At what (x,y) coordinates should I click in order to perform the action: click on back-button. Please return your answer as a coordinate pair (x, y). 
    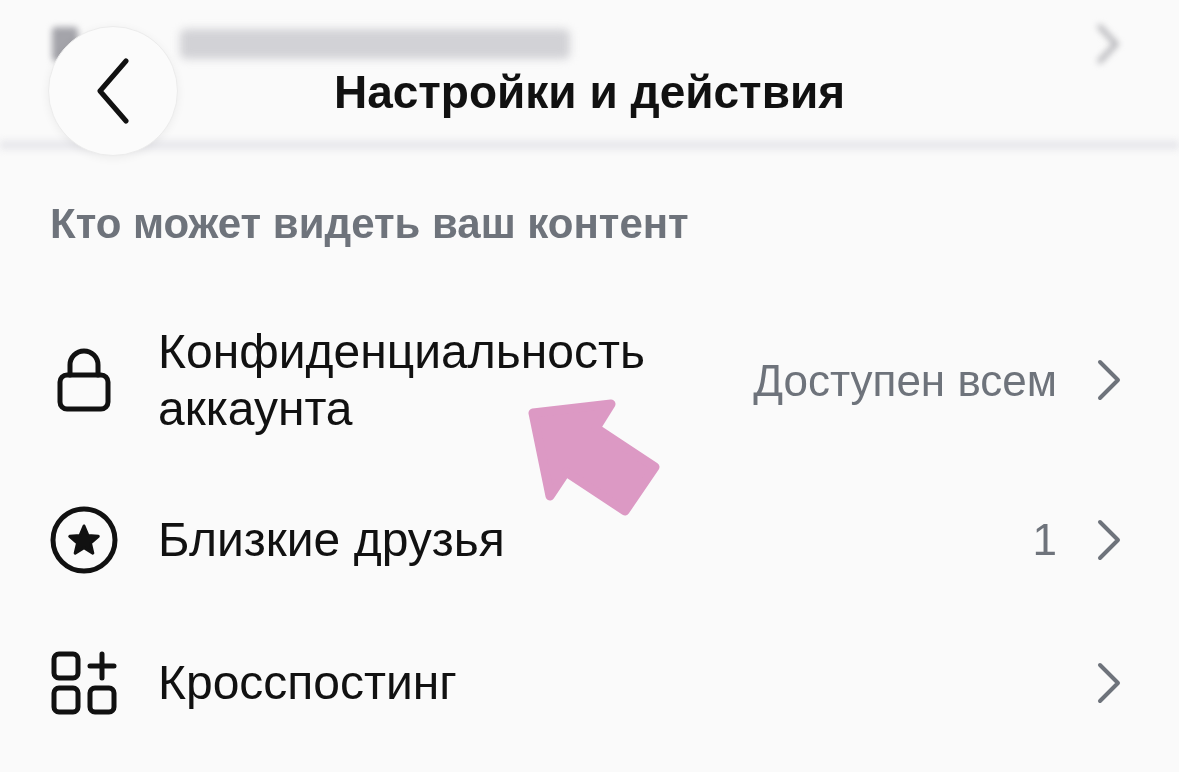
    Looking at the image, I should click on (113, 91).